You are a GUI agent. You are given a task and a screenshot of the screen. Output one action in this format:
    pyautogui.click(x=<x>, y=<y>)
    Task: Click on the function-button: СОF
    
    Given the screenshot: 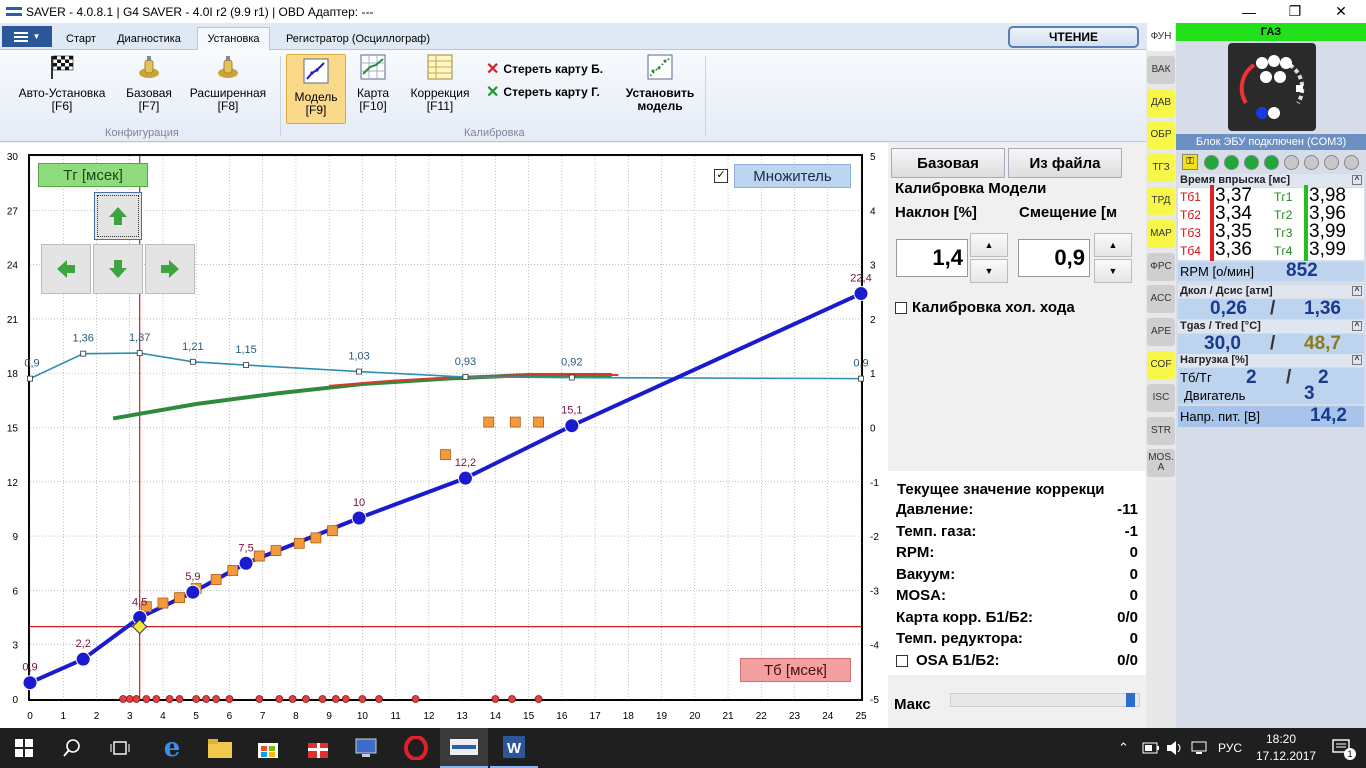 What is the action you would take?
    pyautogui.click(x=1161, y=365)
    